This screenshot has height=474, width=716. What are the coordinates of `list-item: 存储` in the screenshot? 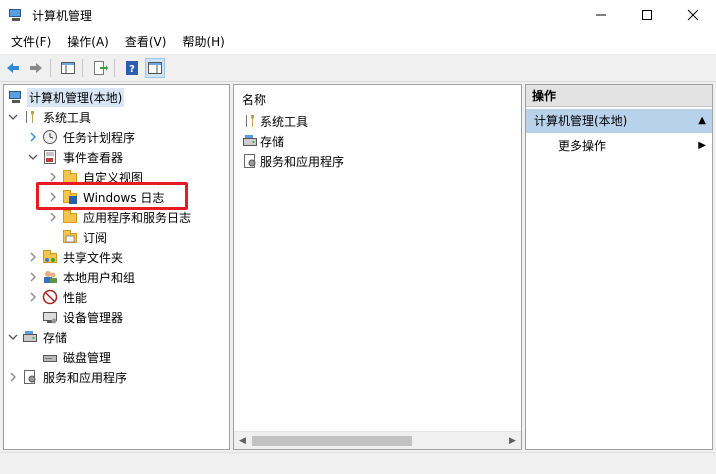 It's located at (263, 141).